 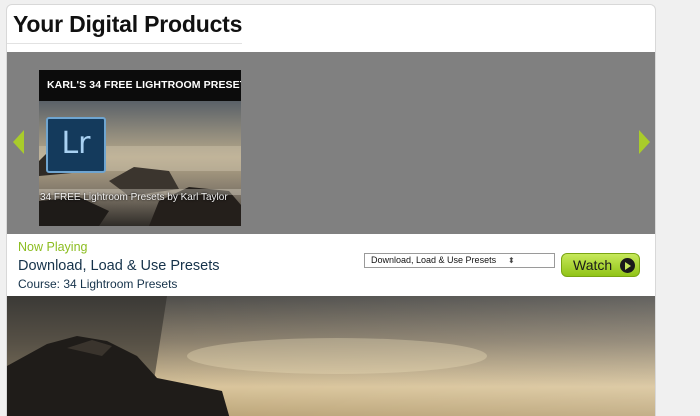 I want to click on watch-button: Watch, so click(x=600, y=265).